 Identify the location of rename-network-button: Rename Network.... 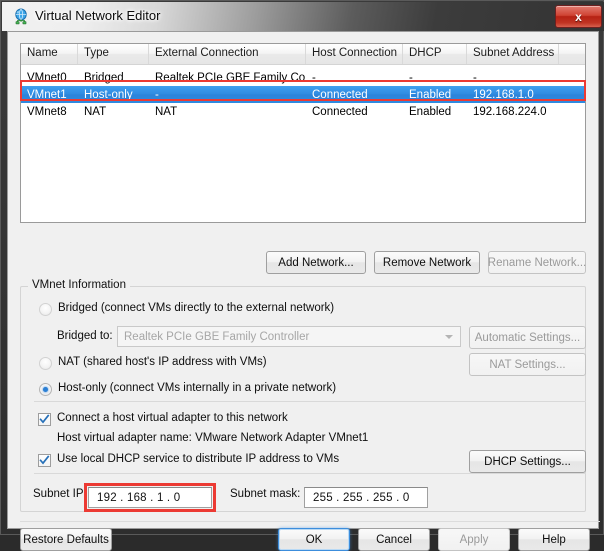
(537, 262).